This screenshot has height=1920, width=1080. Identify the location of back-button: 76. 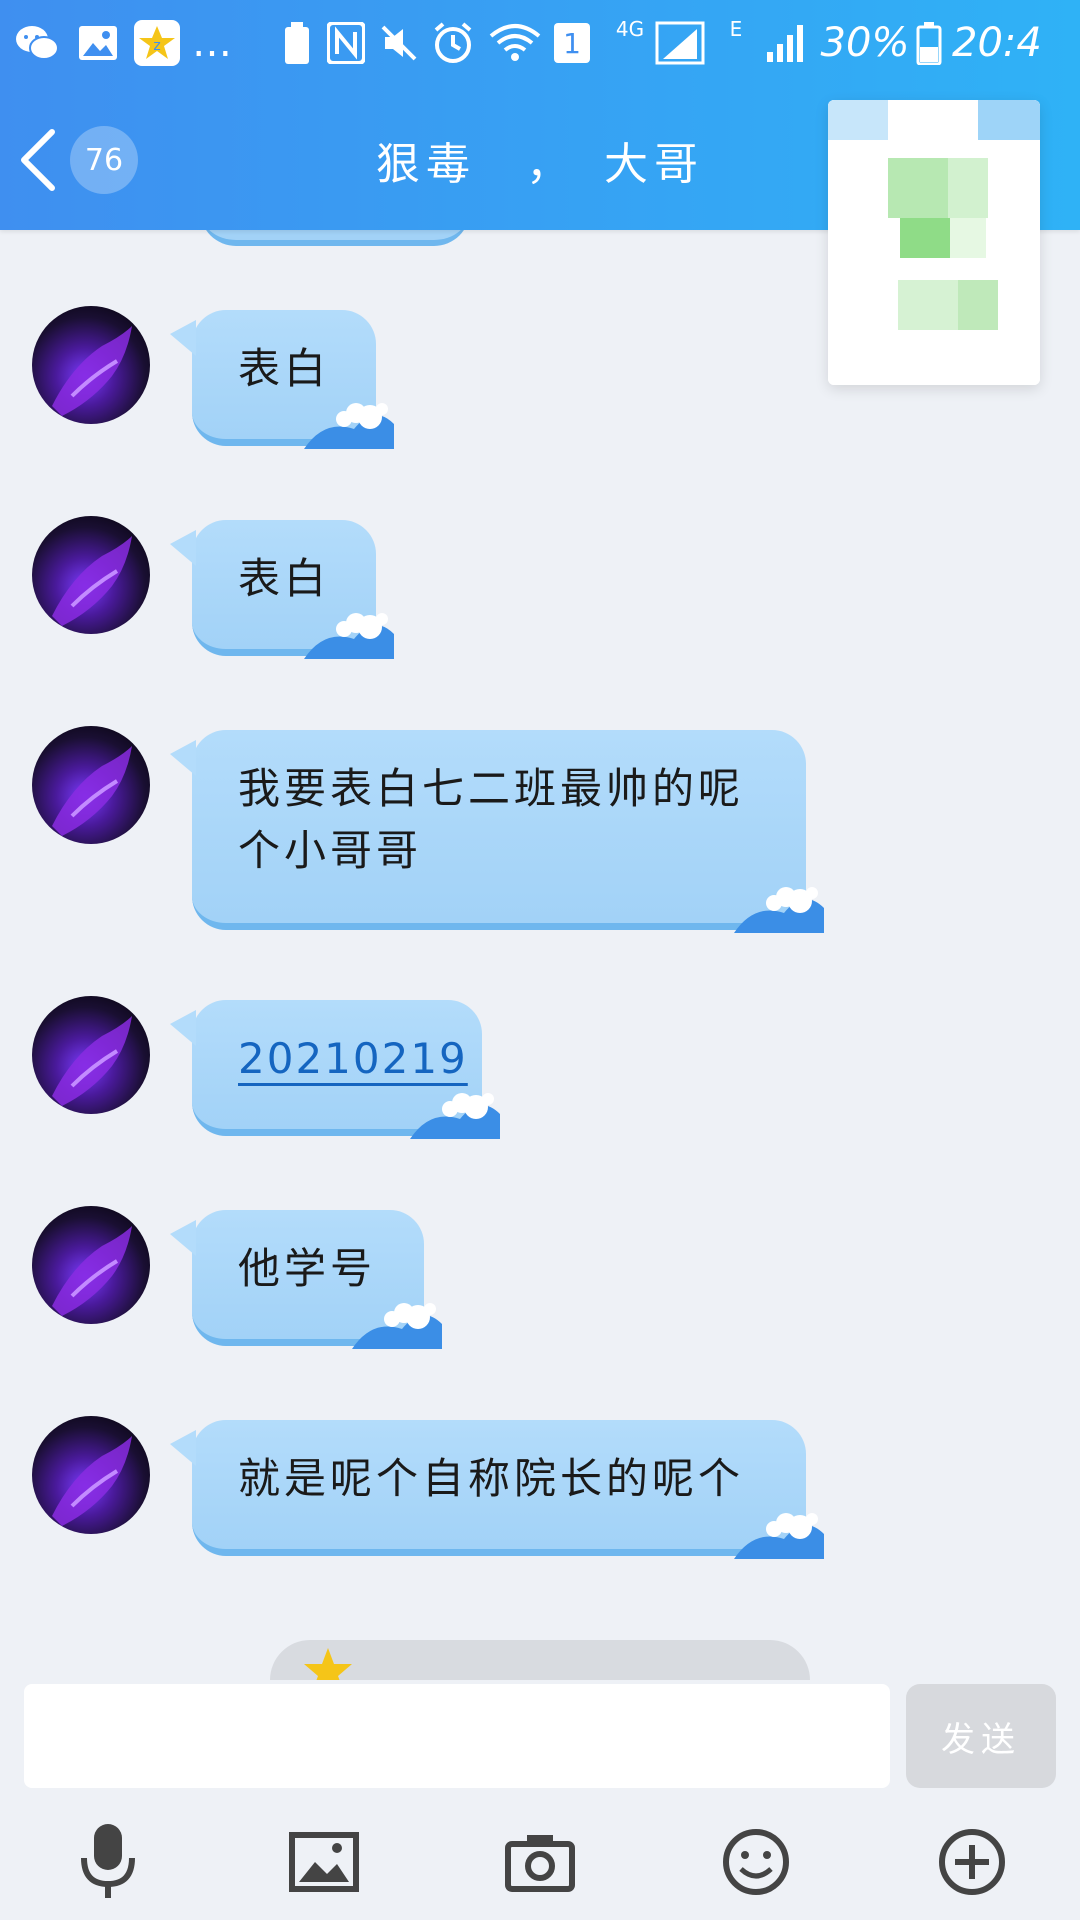
(83, 160).